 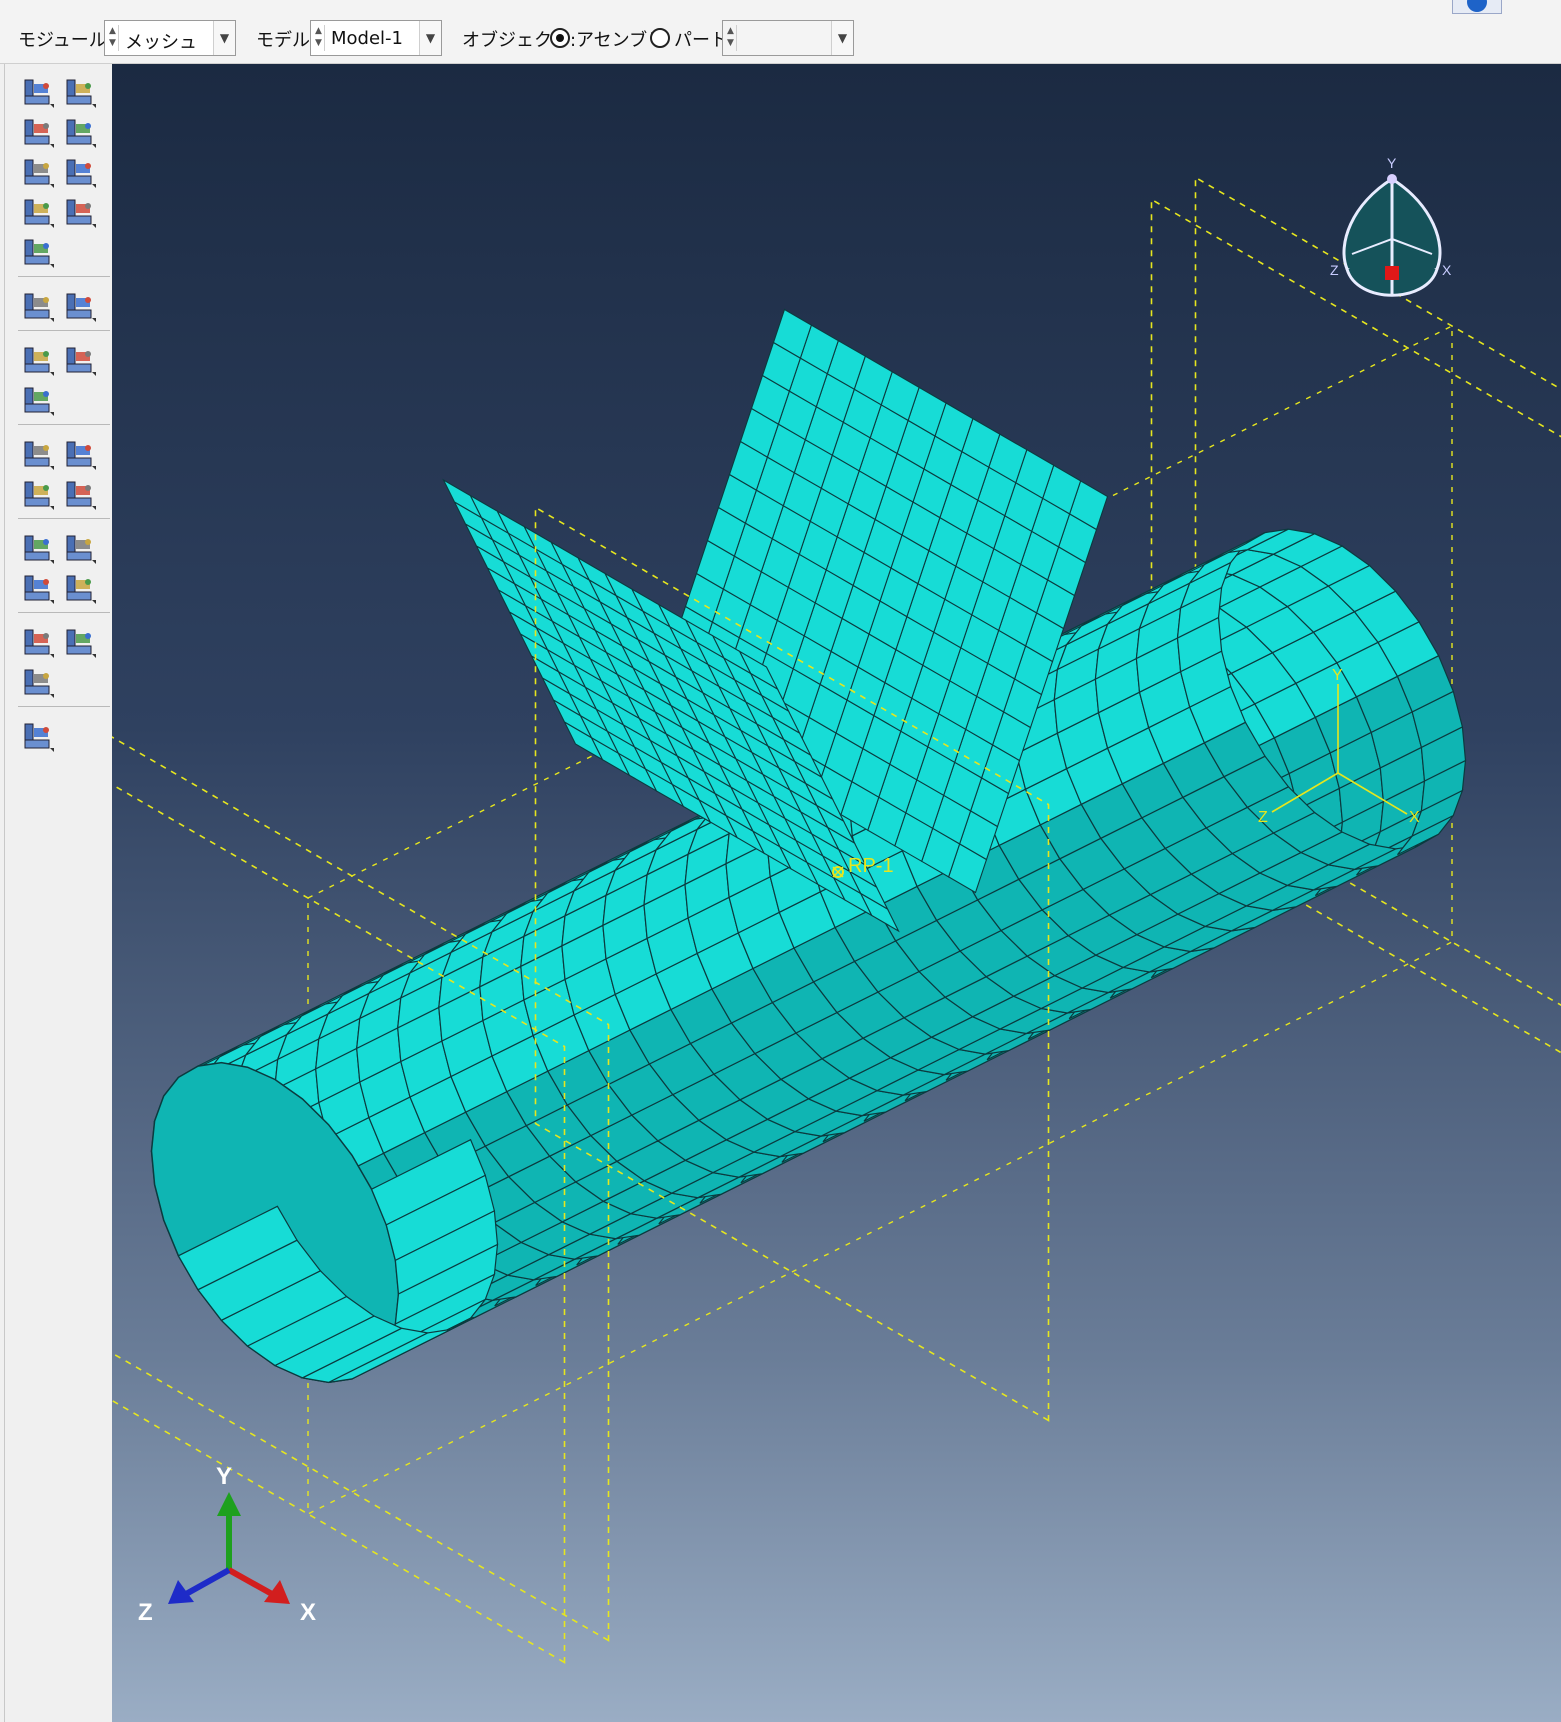 What do you see at coordinates (65, 40) in the screenshot?
I see `module-label: モジュール:` at bounding box center [65, 40].